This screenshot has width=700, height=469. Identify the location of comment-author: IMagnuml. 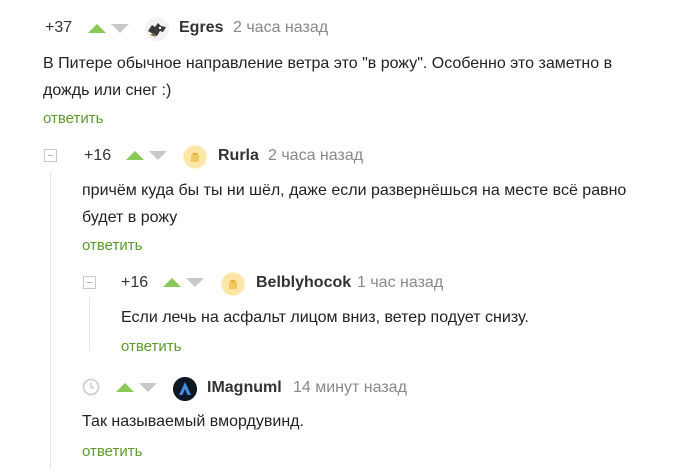
(244, 388).